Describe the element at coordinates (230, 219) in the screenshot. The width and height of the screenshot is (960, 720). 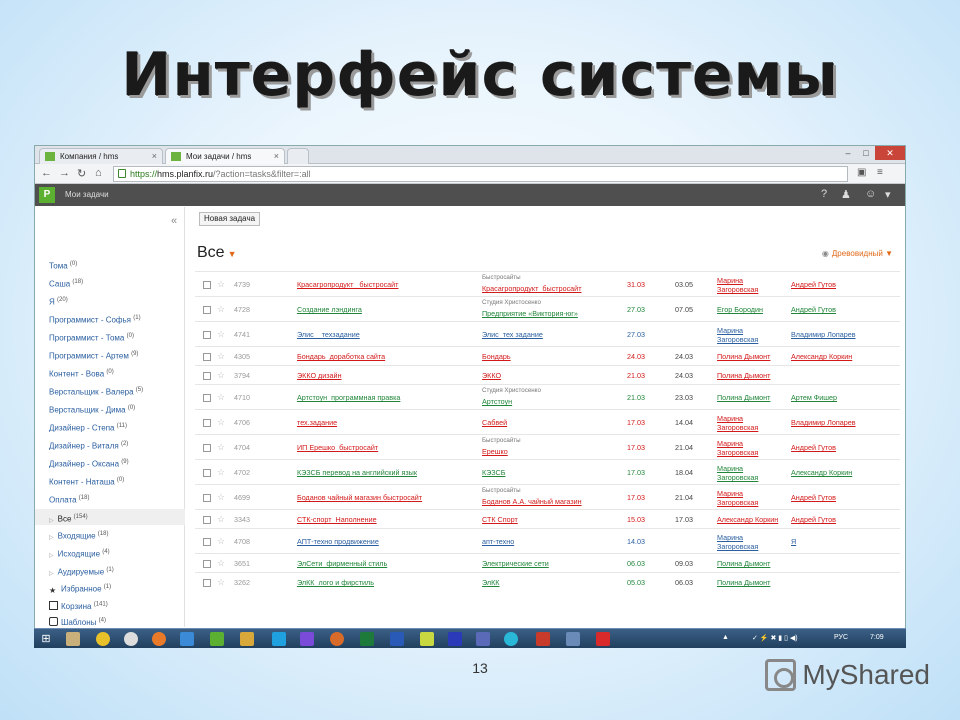
I see `new-task-button: Новая задача` at that location.